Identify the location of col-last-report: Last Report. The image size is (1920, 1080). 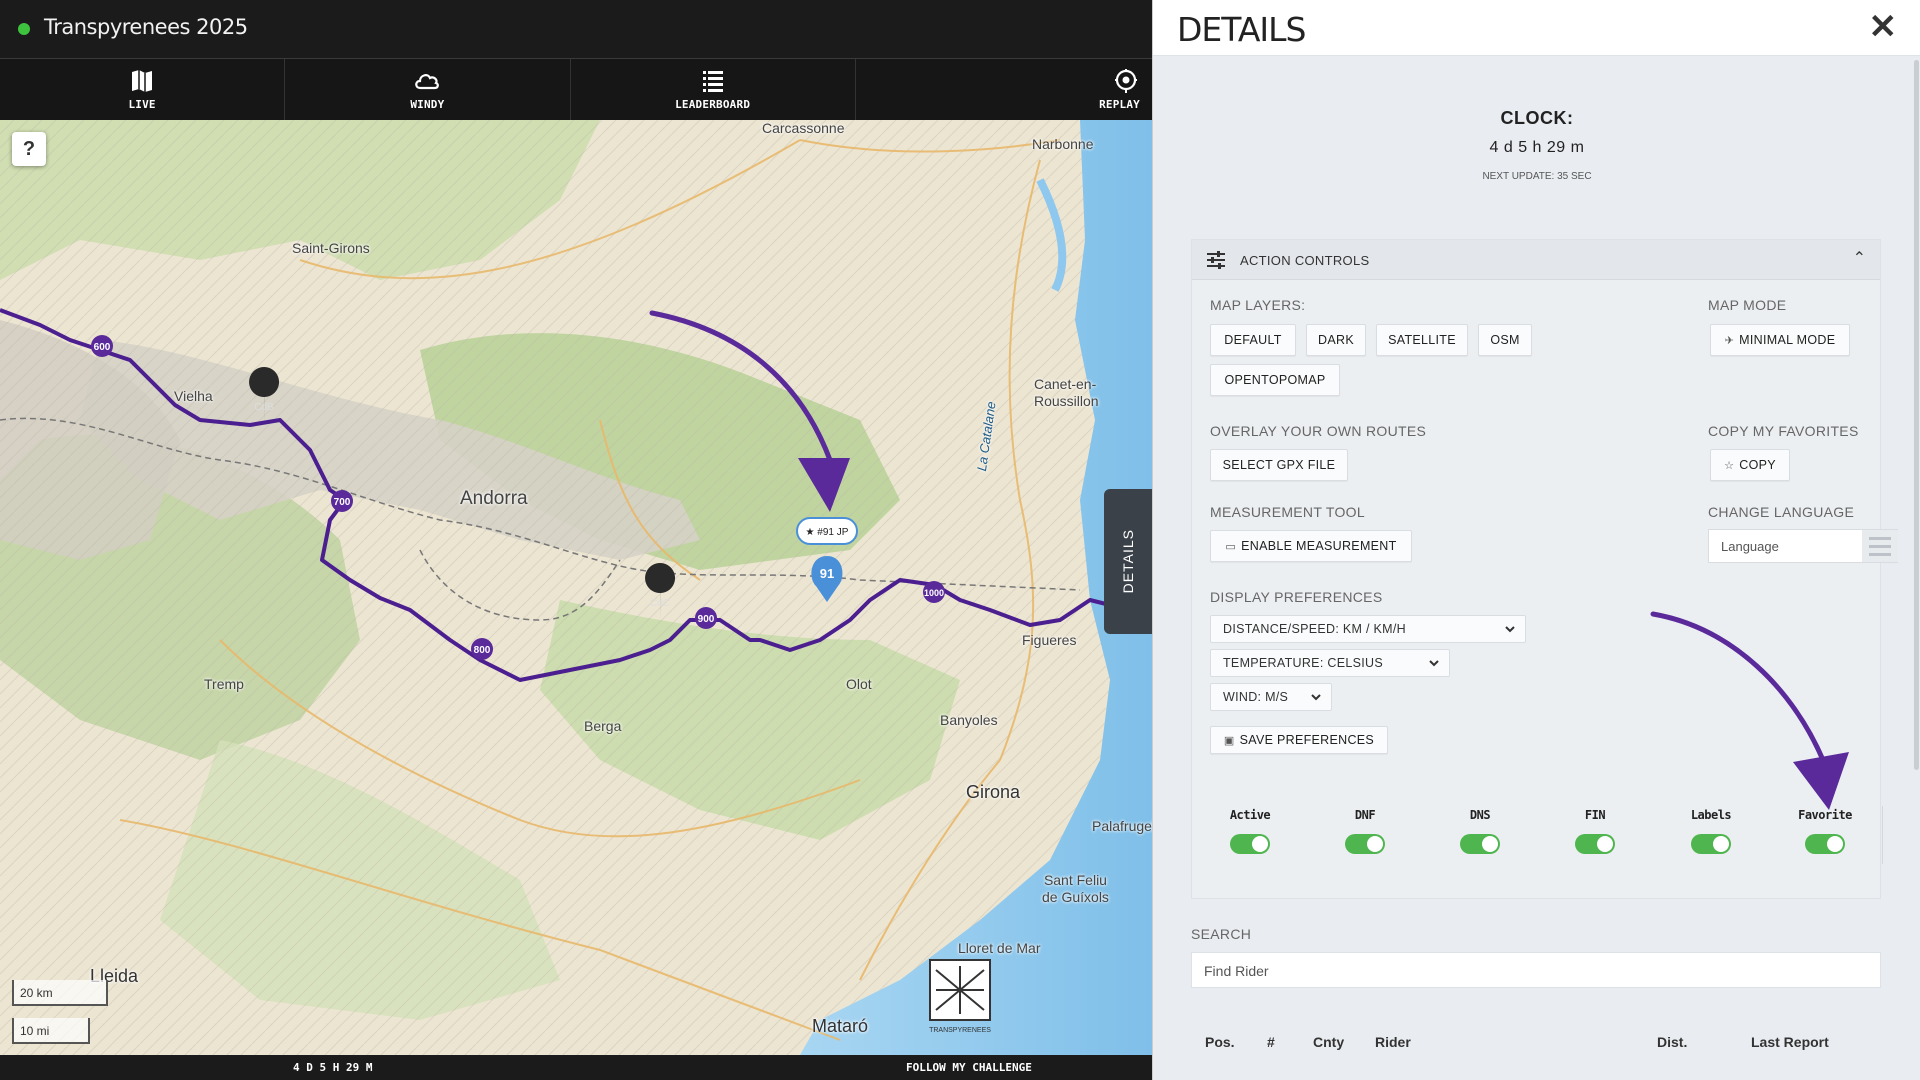
(1790, 1042).